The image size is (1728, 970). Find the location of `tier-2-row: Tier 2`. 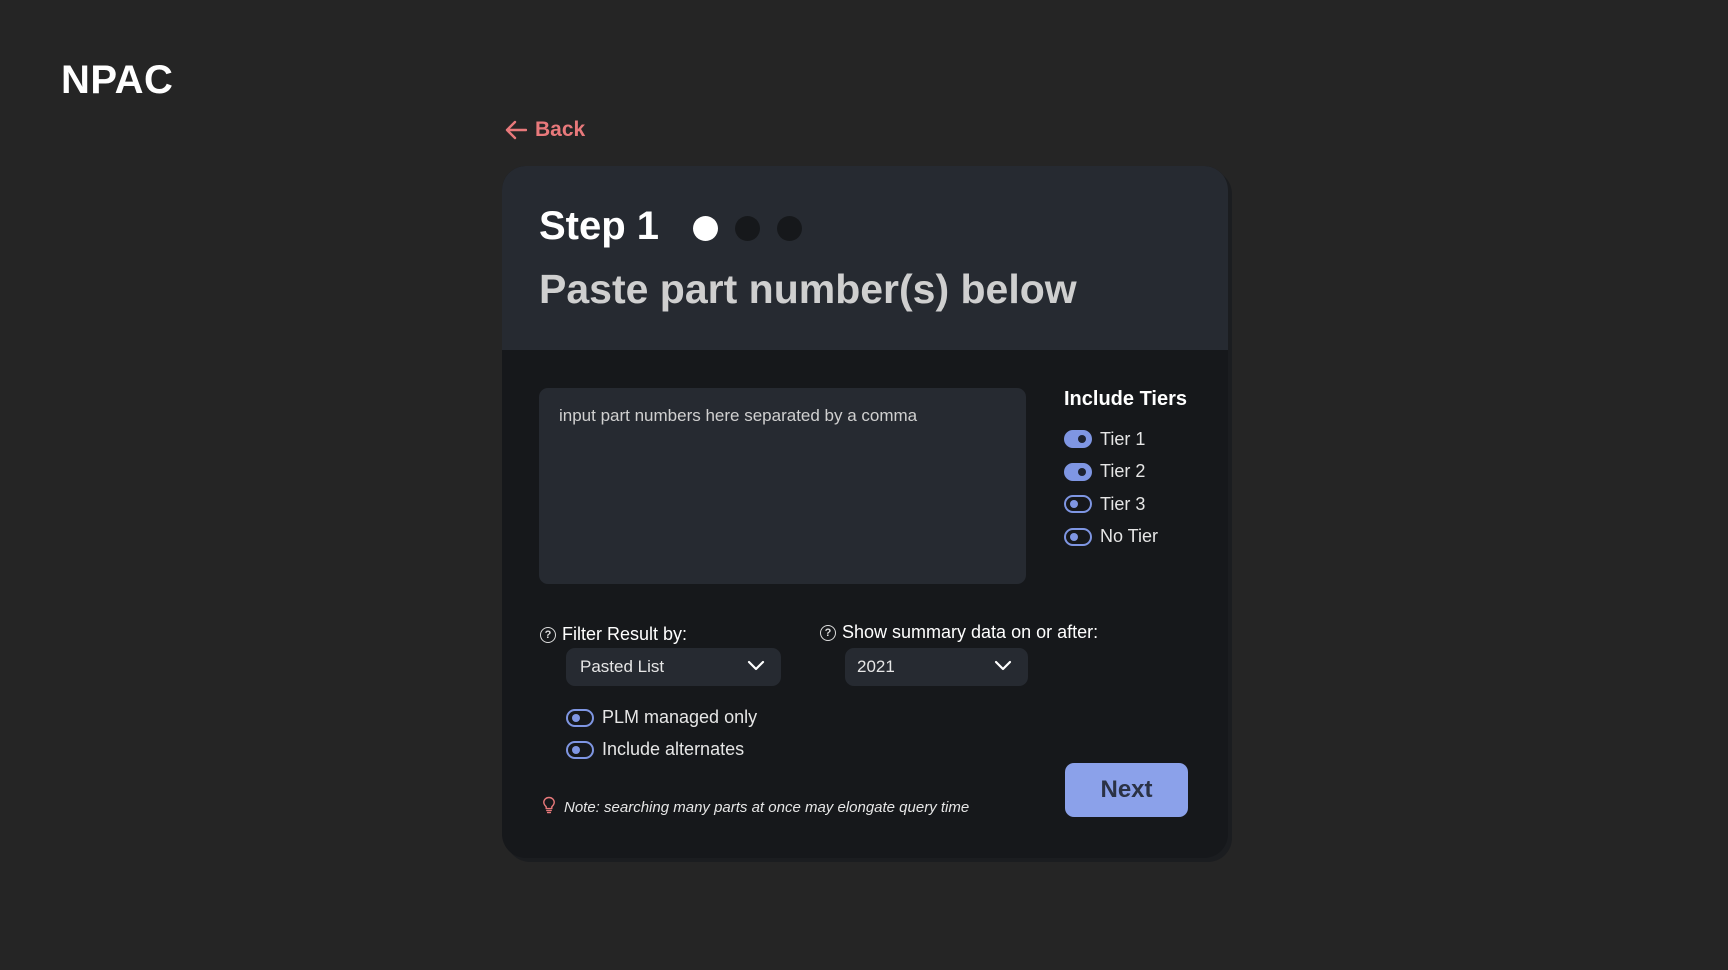

tier-2-row: Tier 2 is located at coordinates (1125, 471).